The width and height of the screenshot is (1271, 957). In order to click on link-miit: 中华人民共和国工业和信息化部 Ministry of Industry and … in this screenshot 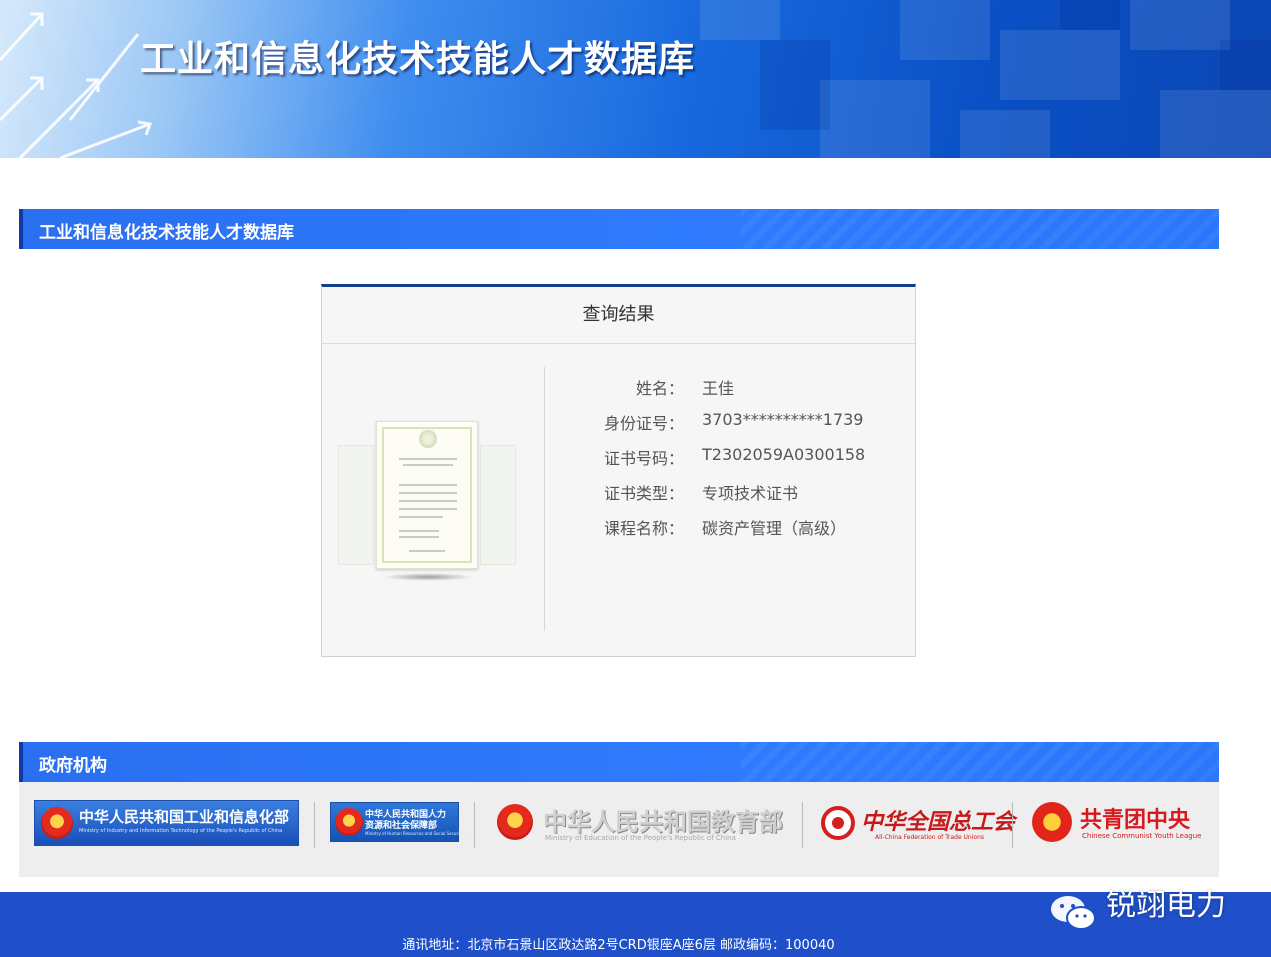, I will do `click(166, 823)`.